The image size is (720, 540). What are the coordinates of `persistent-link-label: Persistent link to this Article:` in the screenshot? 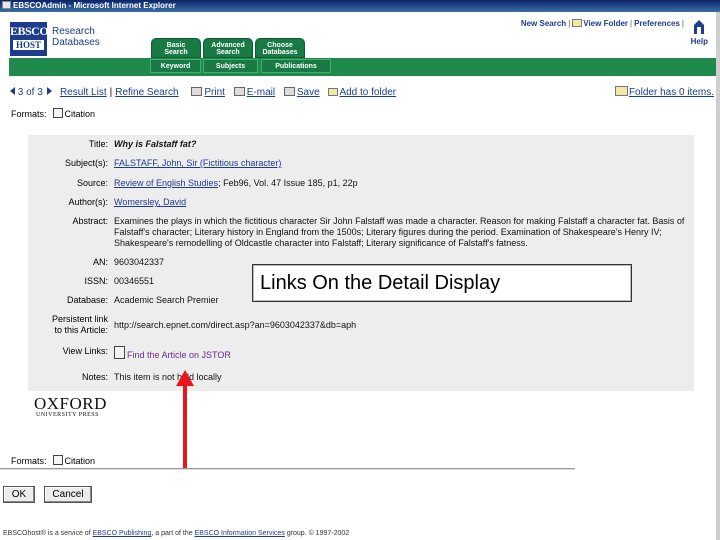 It's located at (68, 325).